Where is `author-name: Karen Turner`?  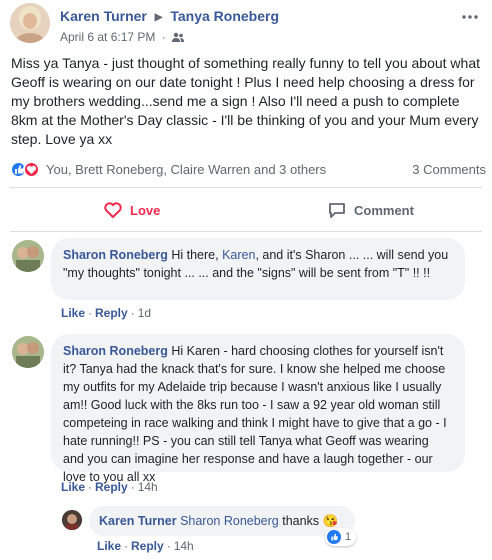
author-name: Karen Turner is located at coordinates (103, 16).